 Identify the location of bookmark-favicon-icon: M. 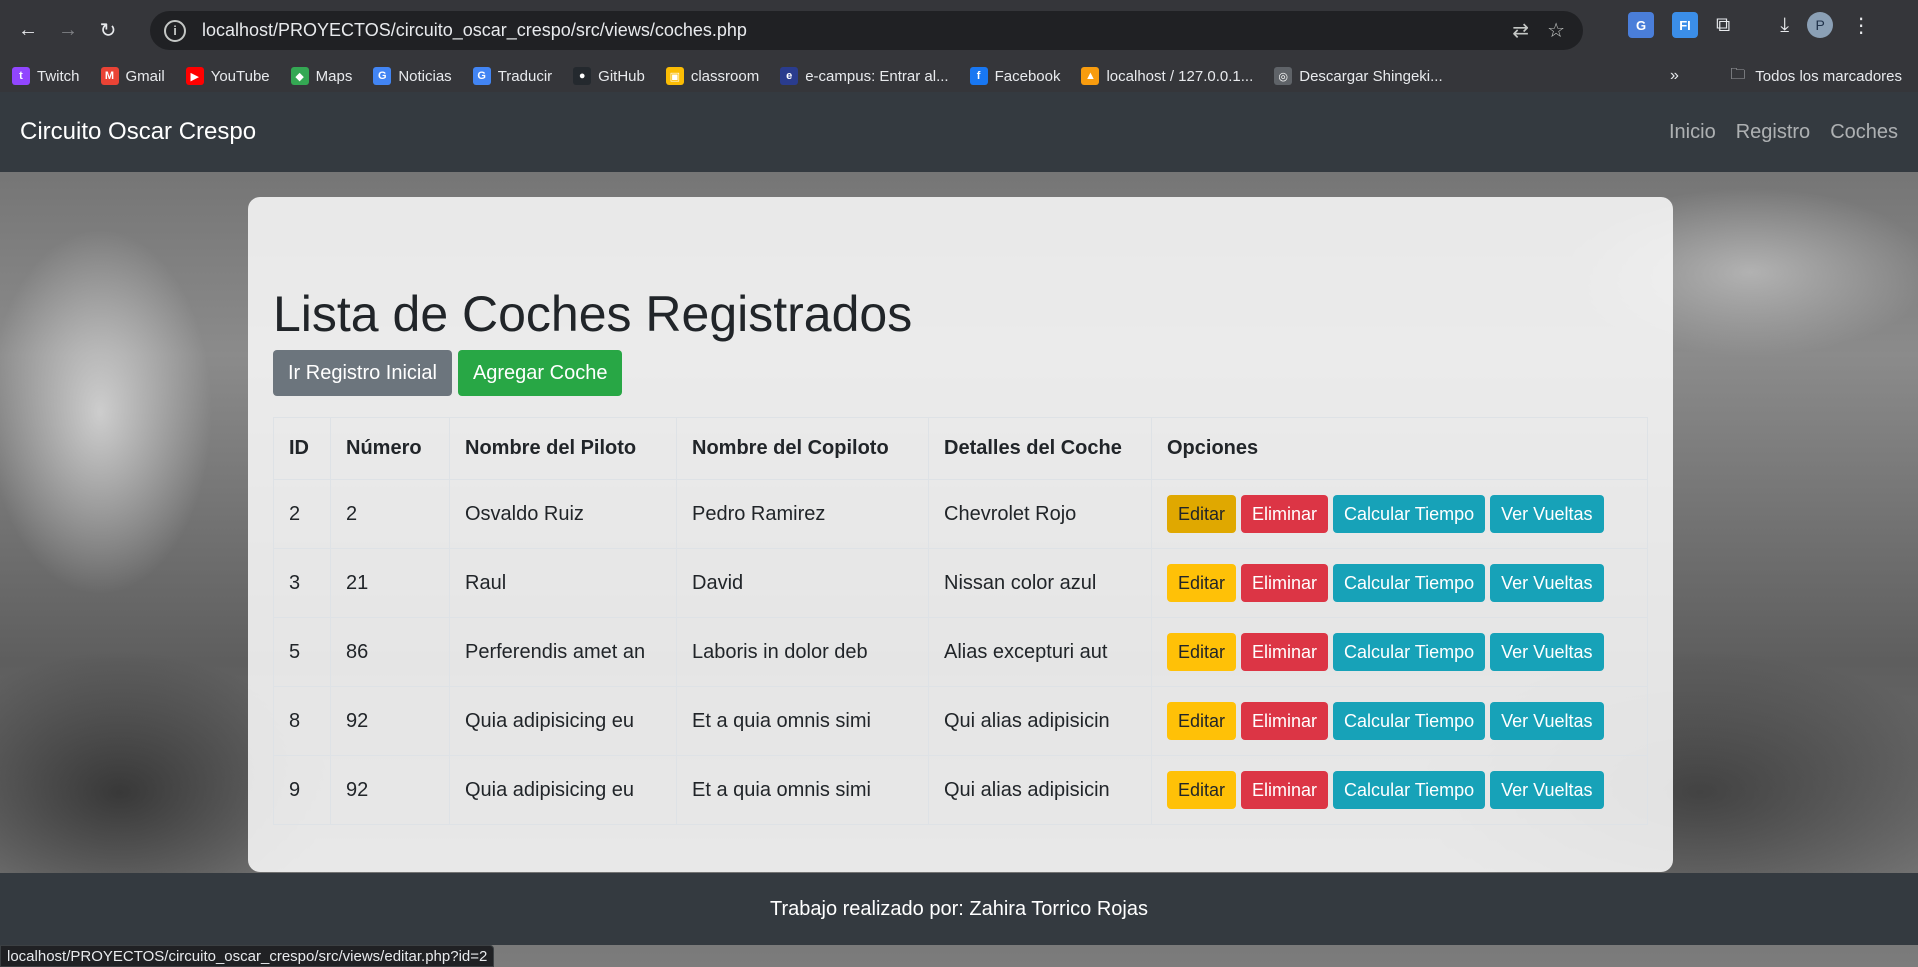
(109, 76).